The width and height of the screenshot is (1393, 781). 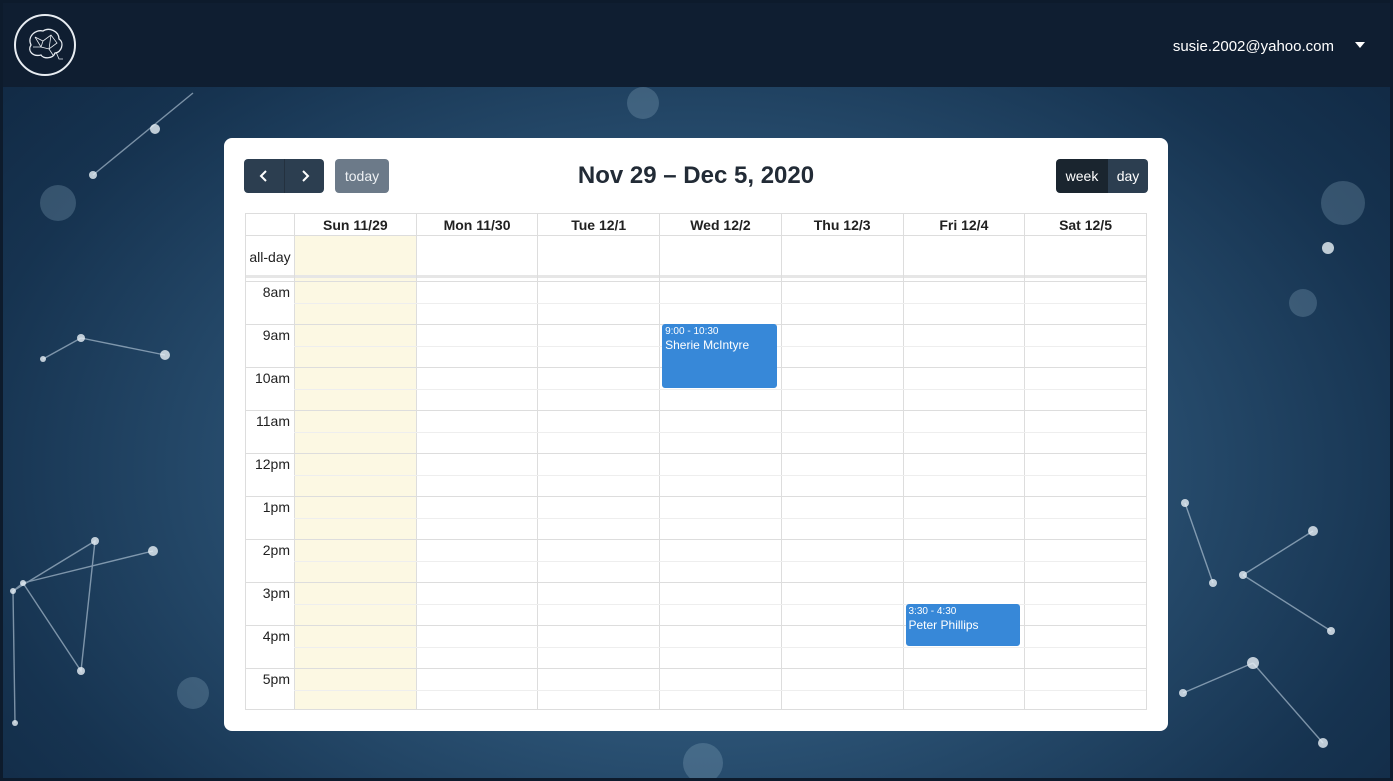 What do you see at coordinates (1360, 45) in the screenshot?
I see `user-menu-caret-icon` at bounding box center [1360, 45].